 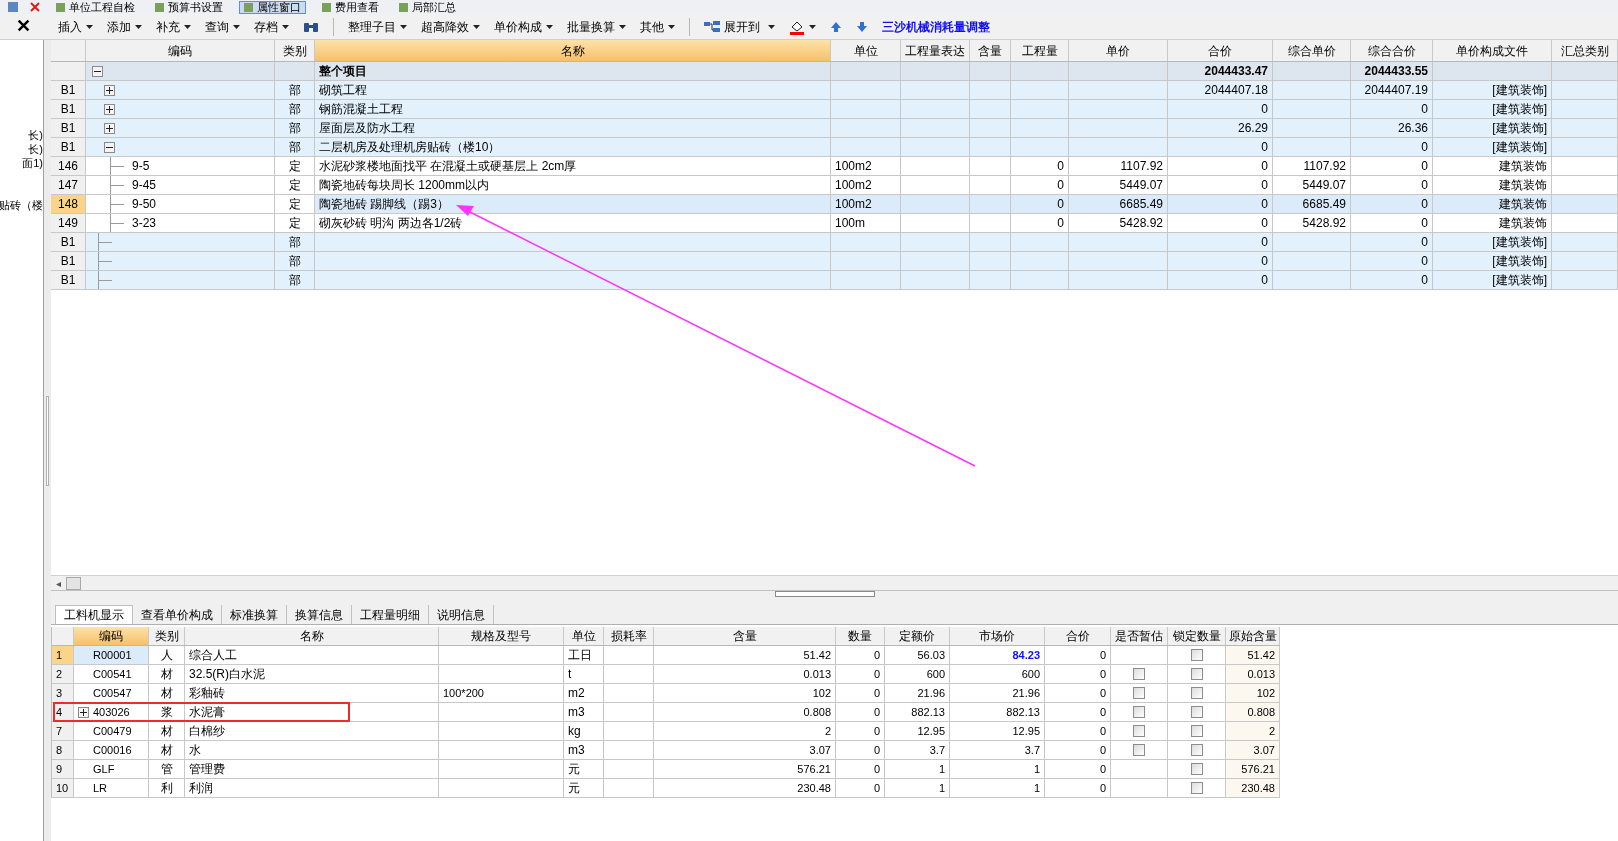 I want to click on adjust-link: 三沙机械消耗量调整, so click(x=936, y=26).